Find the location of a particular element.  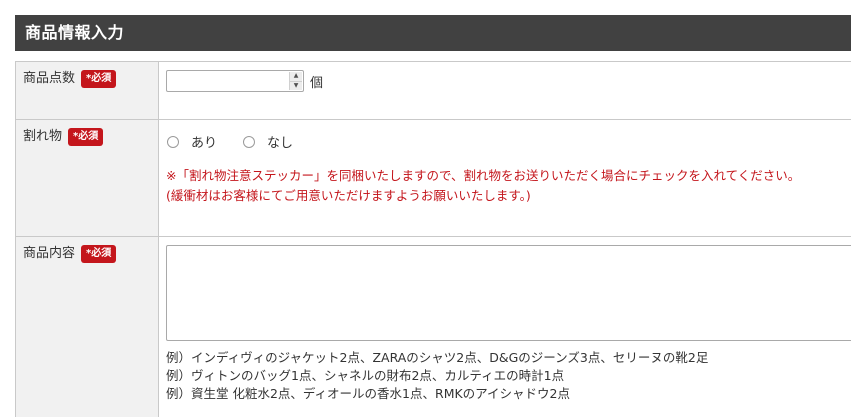

quantity-wrapper: ▲ ▼ 個 is located at coordinates (244, 81).